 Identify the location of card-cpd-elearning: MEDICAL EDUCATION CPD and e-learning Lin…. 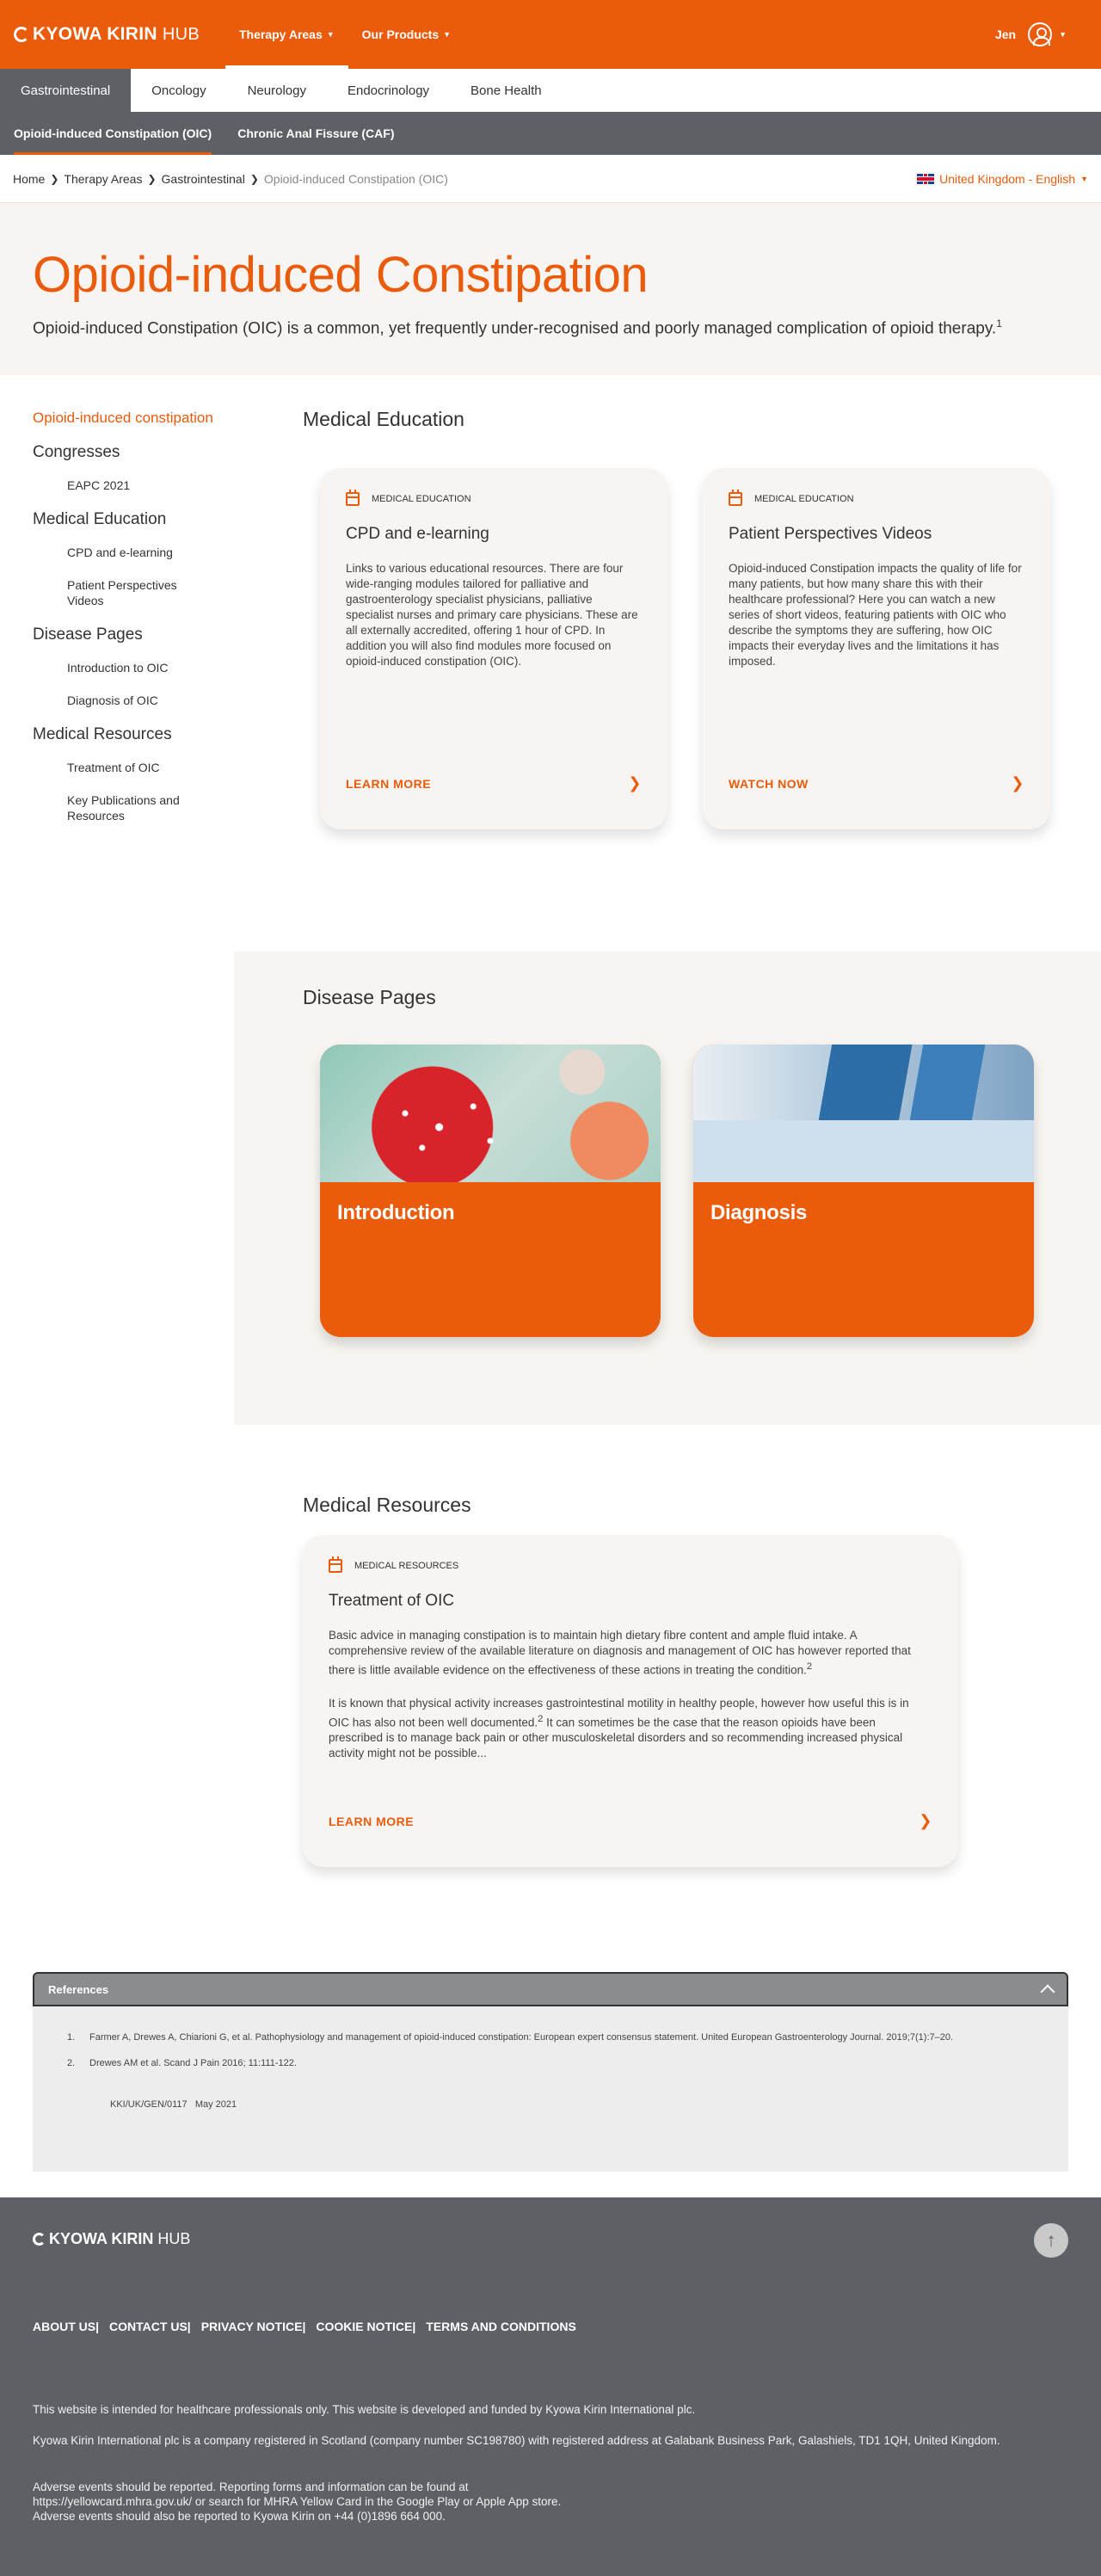
(494, 648).